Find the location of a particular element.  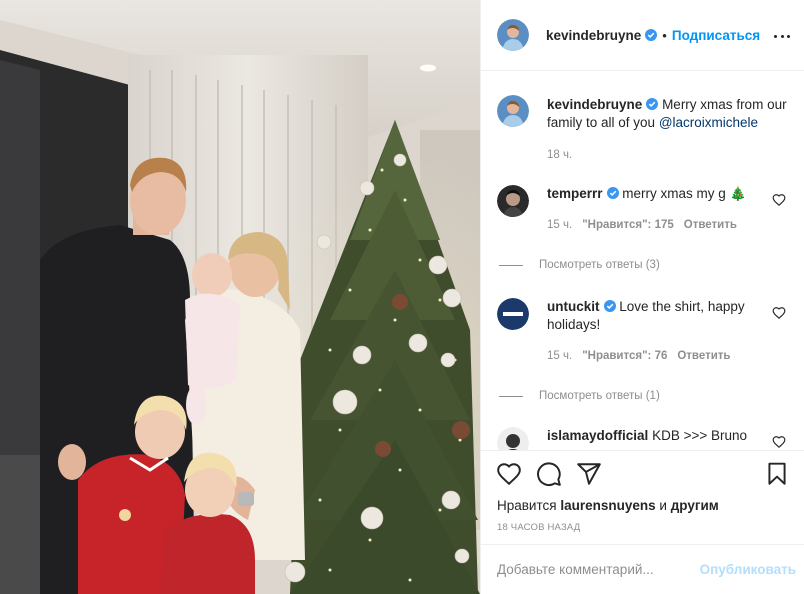

view-replies-button: Посмотреть ответы (3) is located at coordinates (643, 265).